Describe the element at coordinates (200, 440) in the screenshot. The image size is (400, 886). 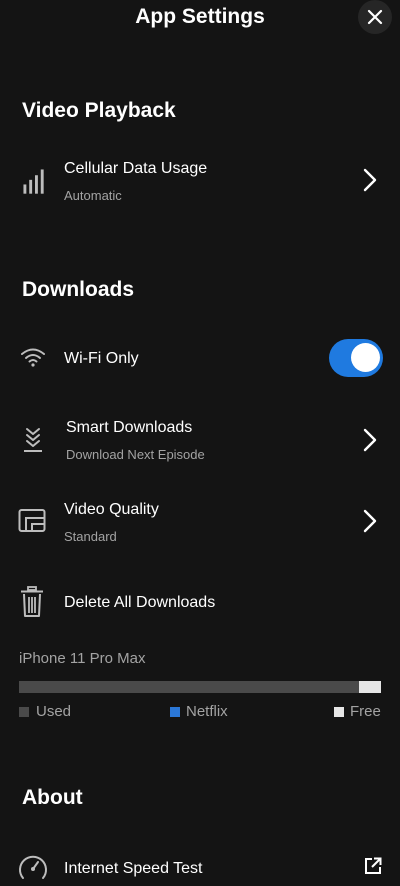
I see `smart-downloads-row: Smart Downloads Download Next Episode` at that location.